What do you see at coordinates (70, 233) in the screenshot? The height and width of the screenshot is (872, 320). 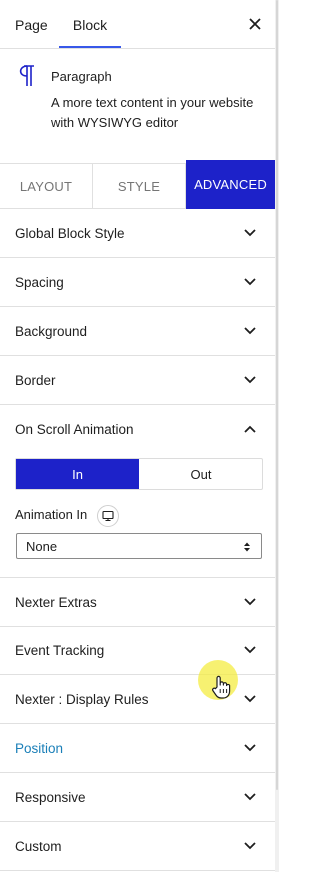 I see `section-label: Global Block Style` at bounding box center [70, 233].